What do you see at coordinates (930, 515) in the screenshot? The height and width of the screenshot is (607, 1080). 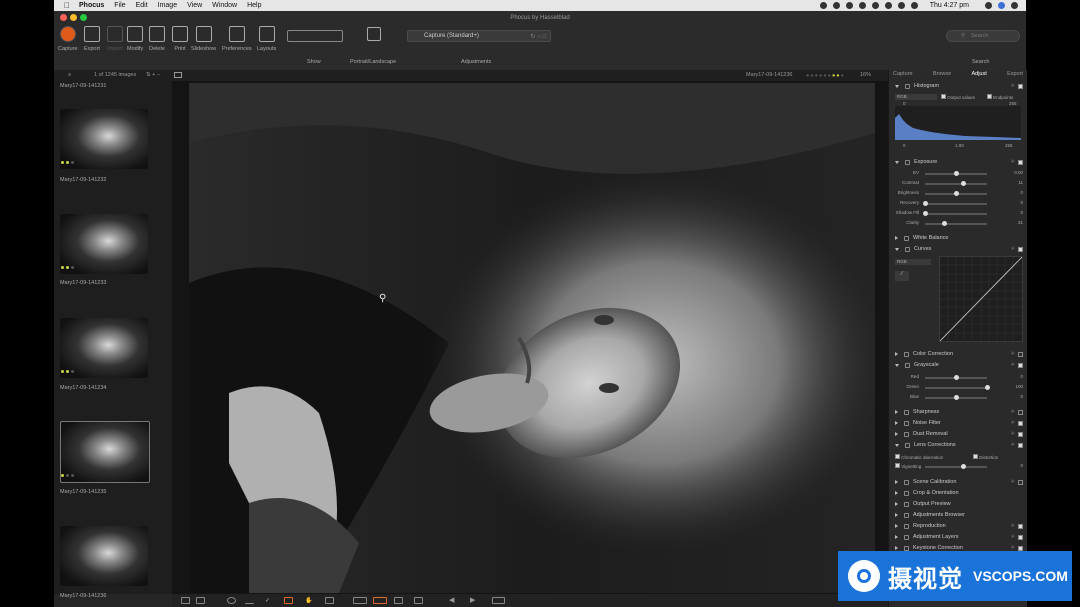 I see `section-adjustments-browser: Adjustments Browser` at bounding box center [930, 515].